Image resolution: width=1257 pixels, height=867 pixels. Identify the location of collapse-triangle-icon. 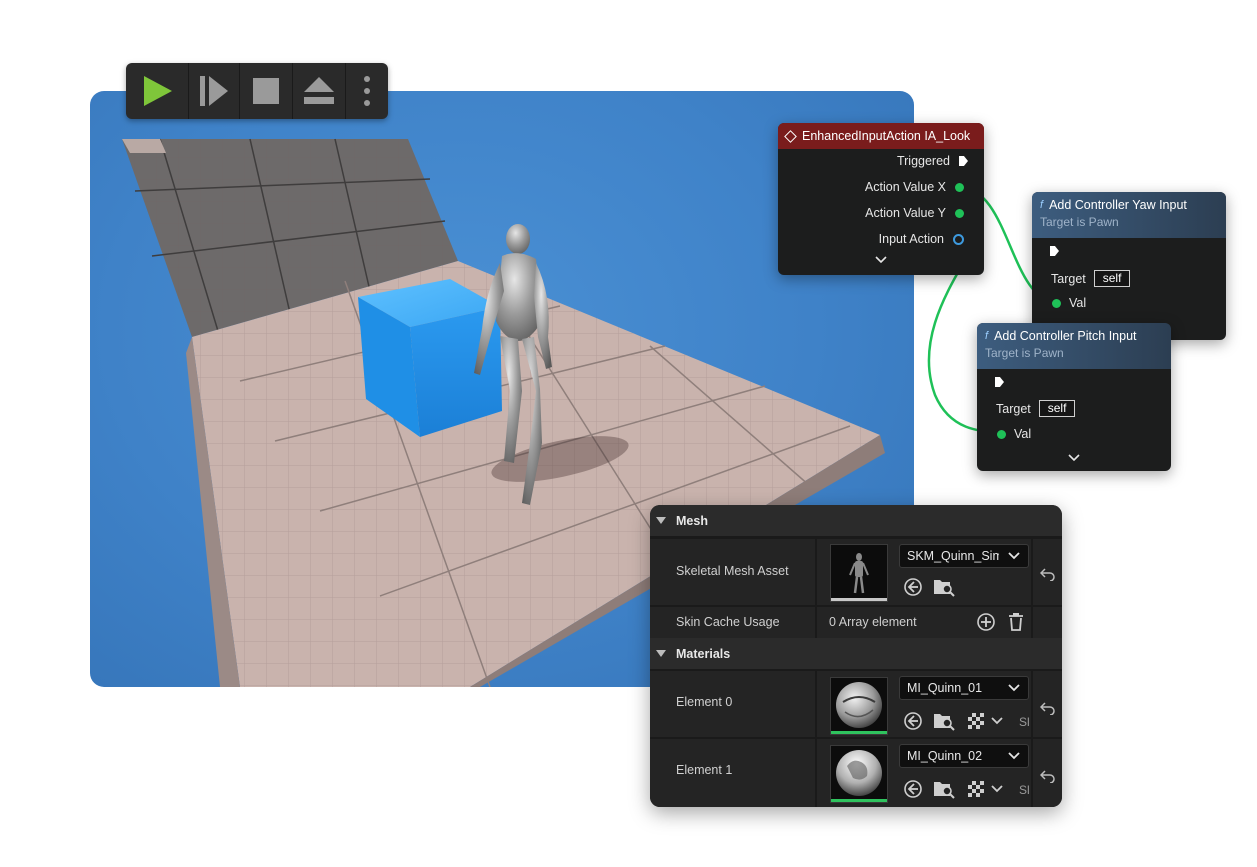
(661, 520).